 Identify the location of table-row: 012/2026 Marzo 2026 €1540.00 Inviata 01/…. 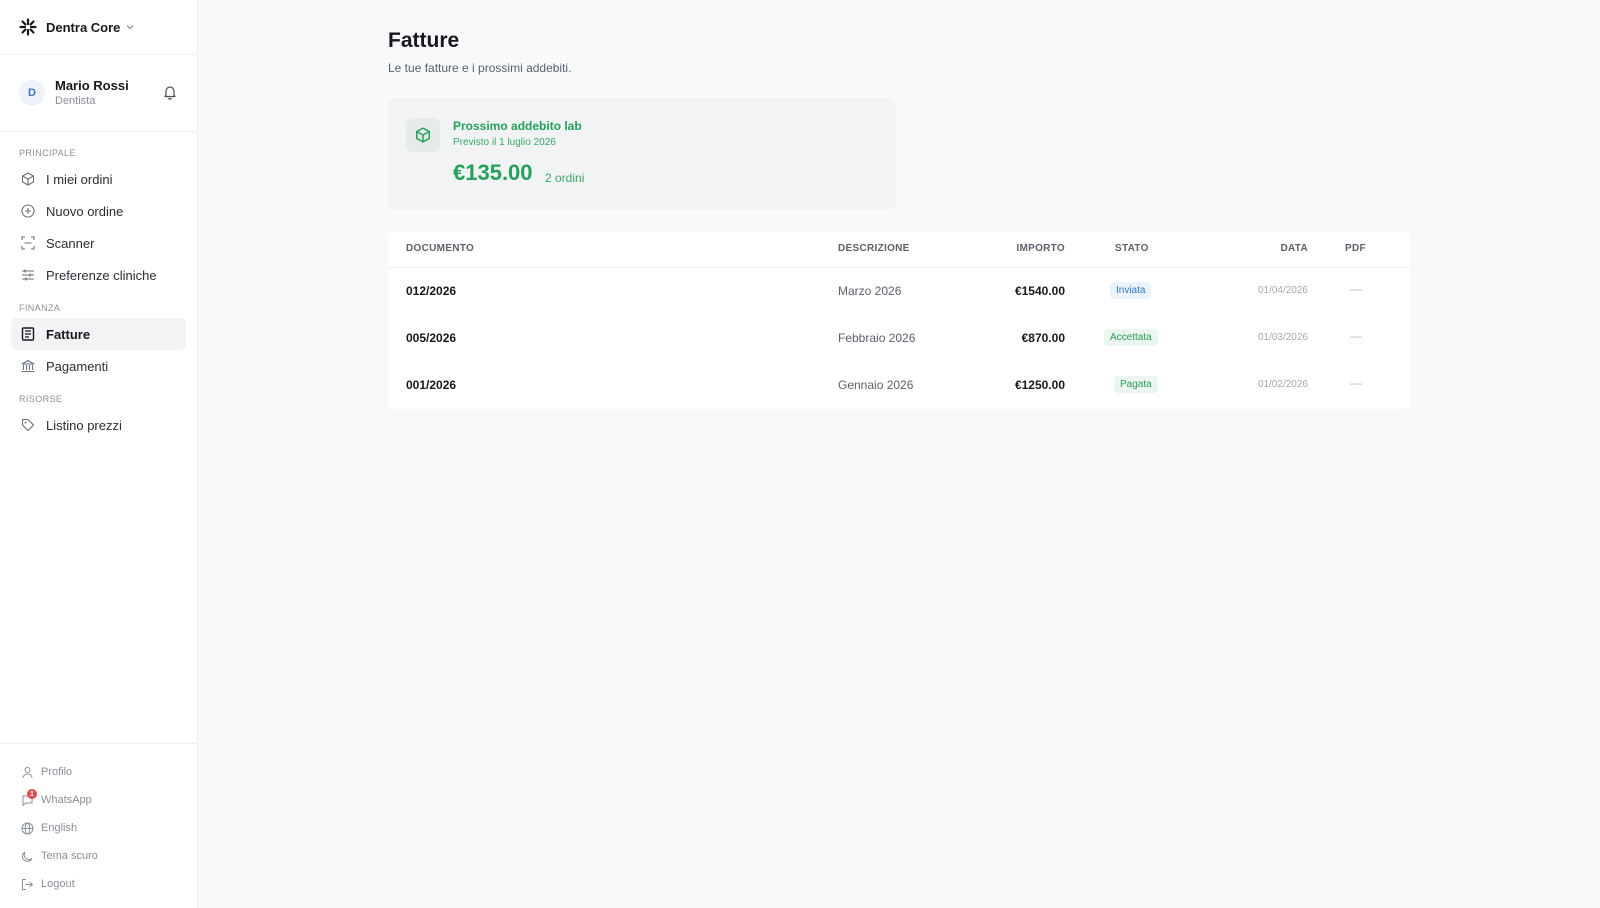
(899, 291).